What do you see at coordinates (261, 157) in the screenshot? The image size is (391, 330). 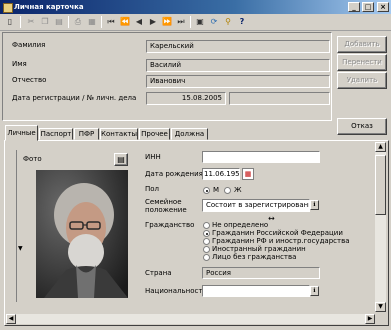 I see `inn-field` at bounding box center [261, 157].